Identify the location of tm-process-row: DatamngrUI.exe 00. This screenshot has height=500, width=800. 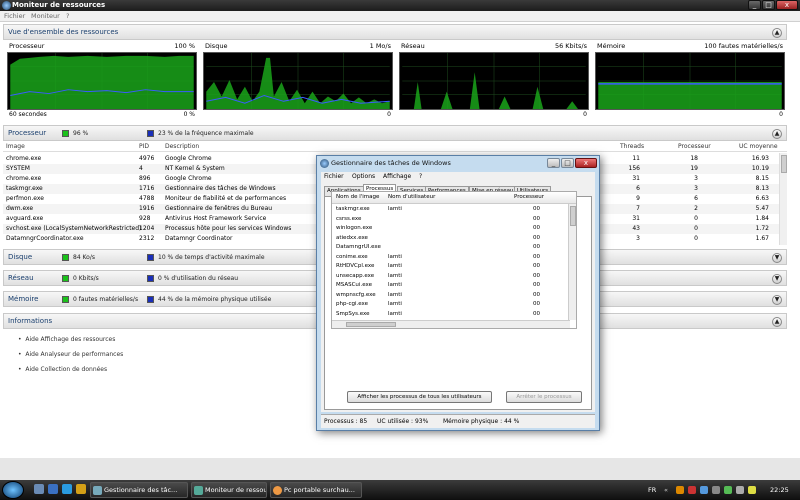
(450, 248).